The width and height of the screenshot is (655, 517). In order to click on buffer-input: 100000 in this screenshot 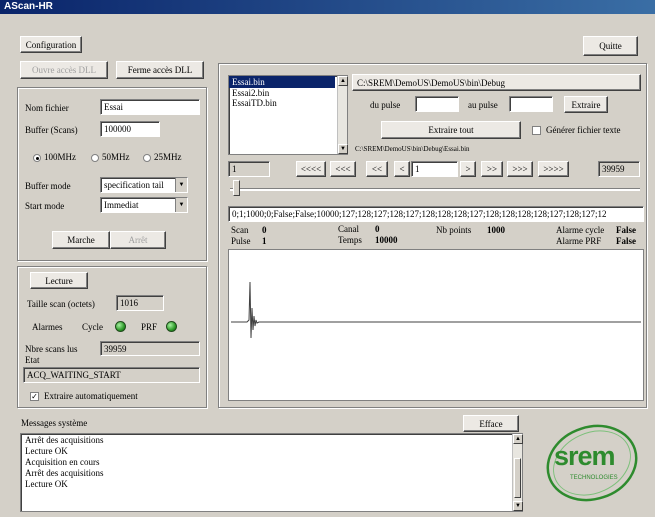, I will do `click(130, 129)`.